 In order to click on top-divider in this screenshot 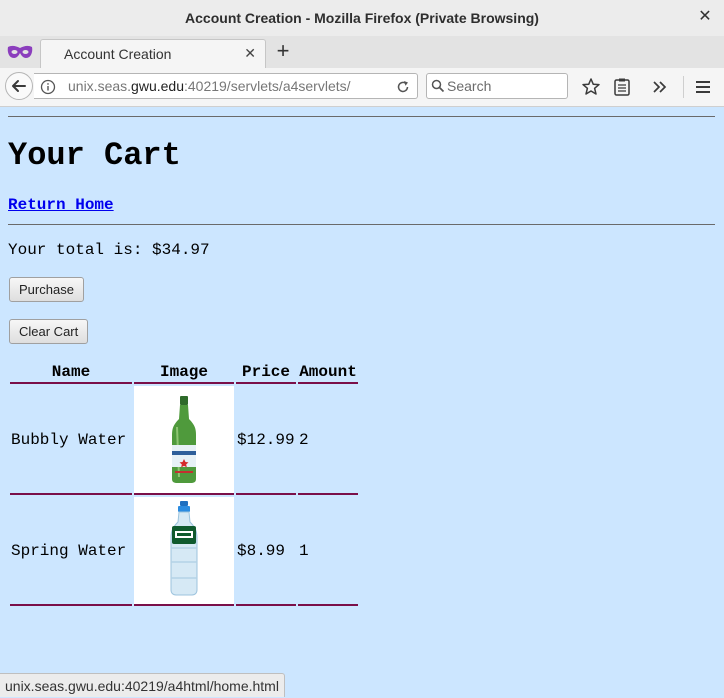, I will do `click(361, 116)`.